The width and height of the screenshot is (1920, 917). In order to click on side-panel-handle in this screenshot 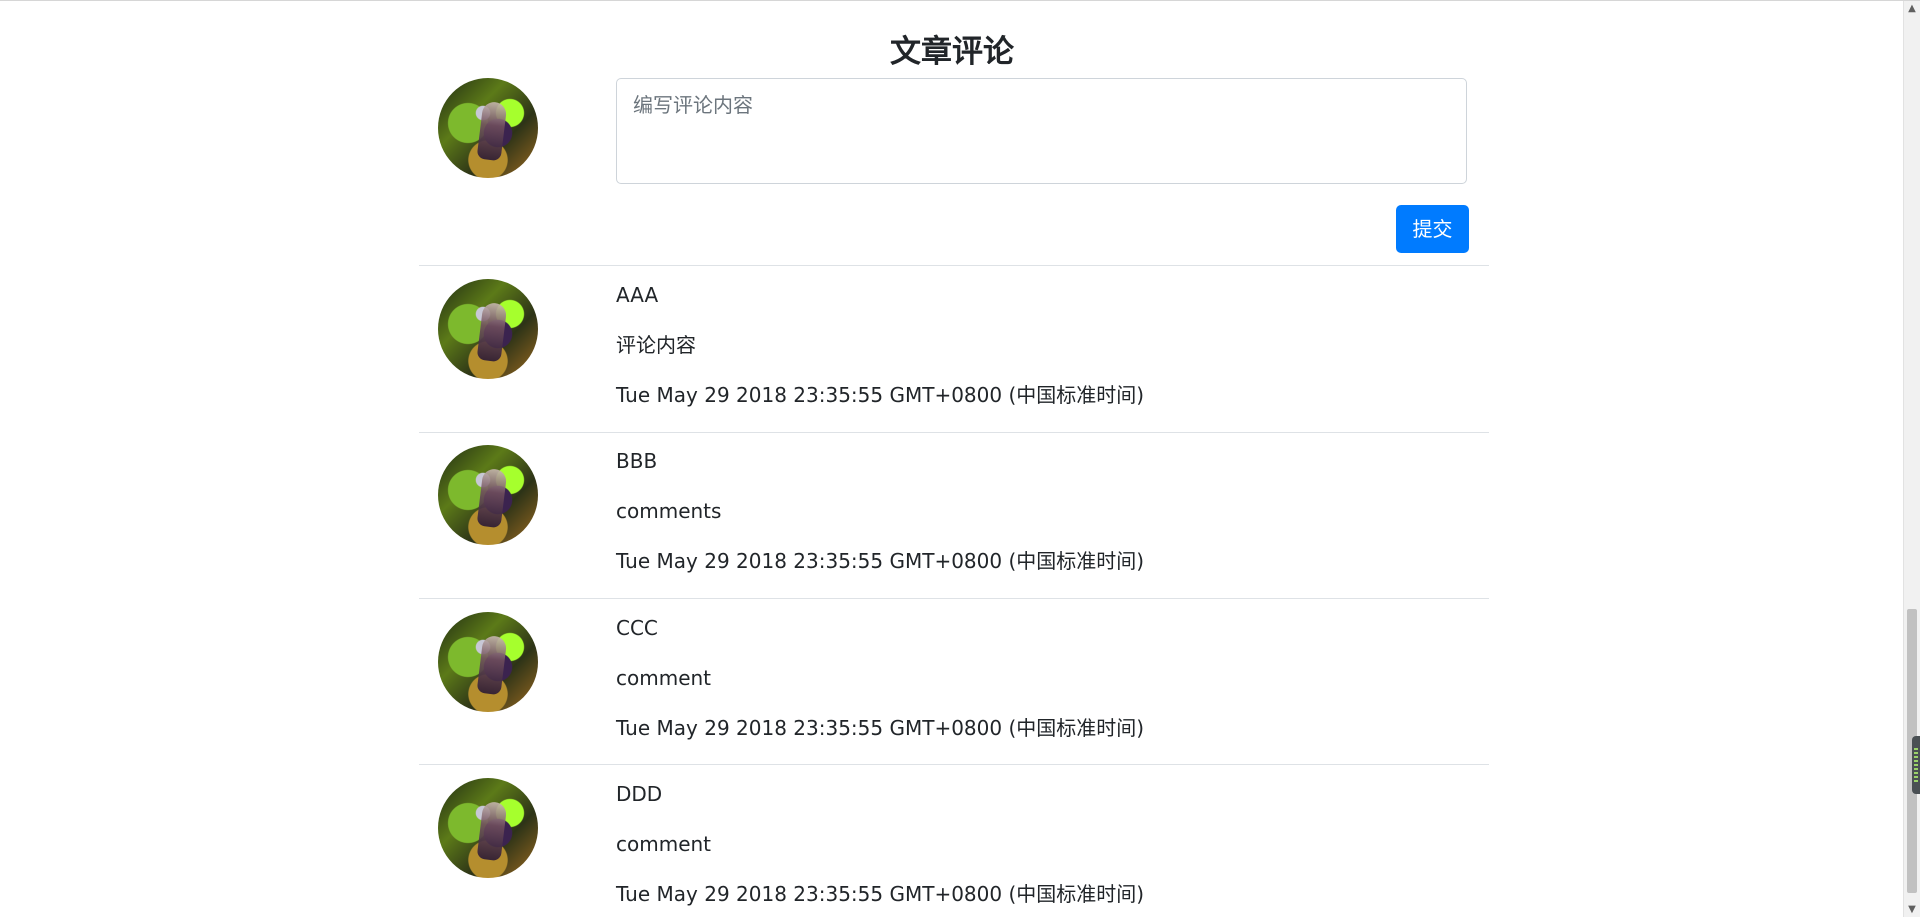, I will do `click(1916, 765)`.